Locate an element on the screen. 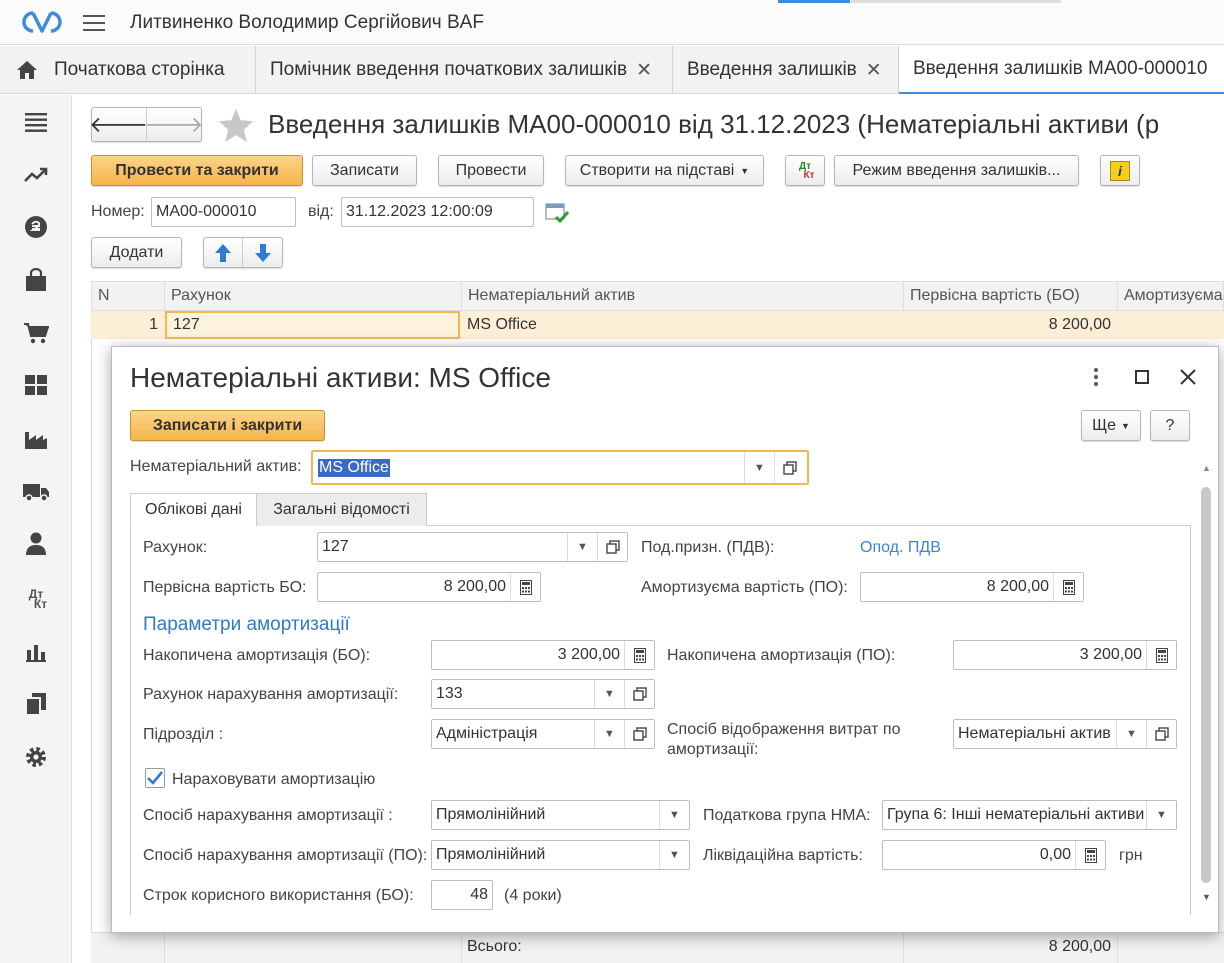 The width and height of the screenshot is (1224, 963). amort-account-input: 133 ▼ is located at coordinates (543, 694).